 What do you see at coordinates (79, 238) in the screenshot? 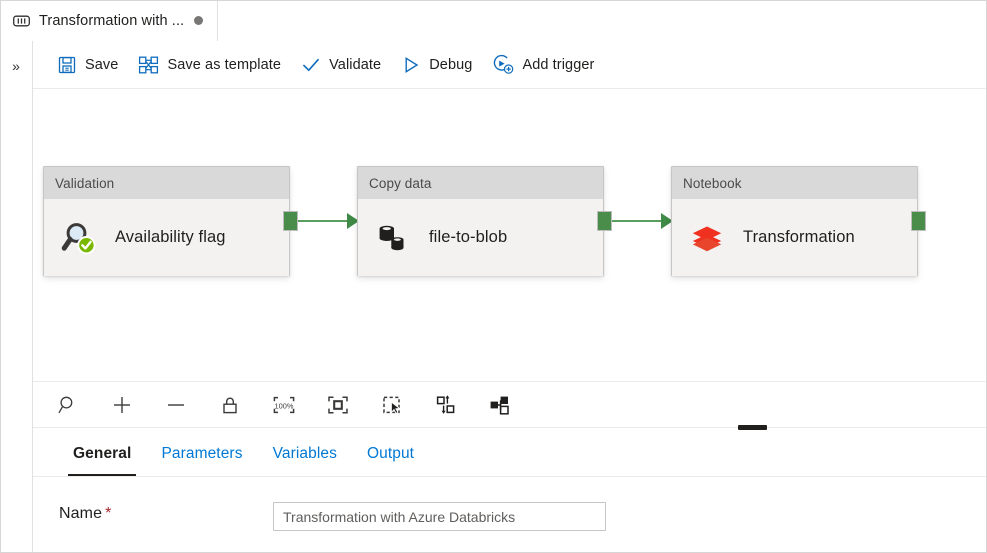
I see `validation-magnifier-check-icon` at bounding box center [79, 238].